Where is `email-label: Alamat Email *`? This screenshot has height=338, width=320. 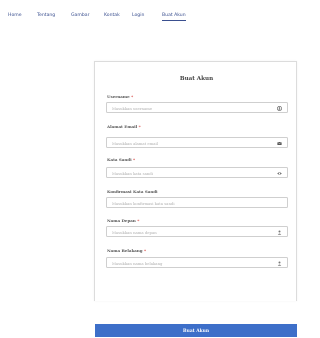 email-label: Alamat Email * is located at coordinates (124, 126).